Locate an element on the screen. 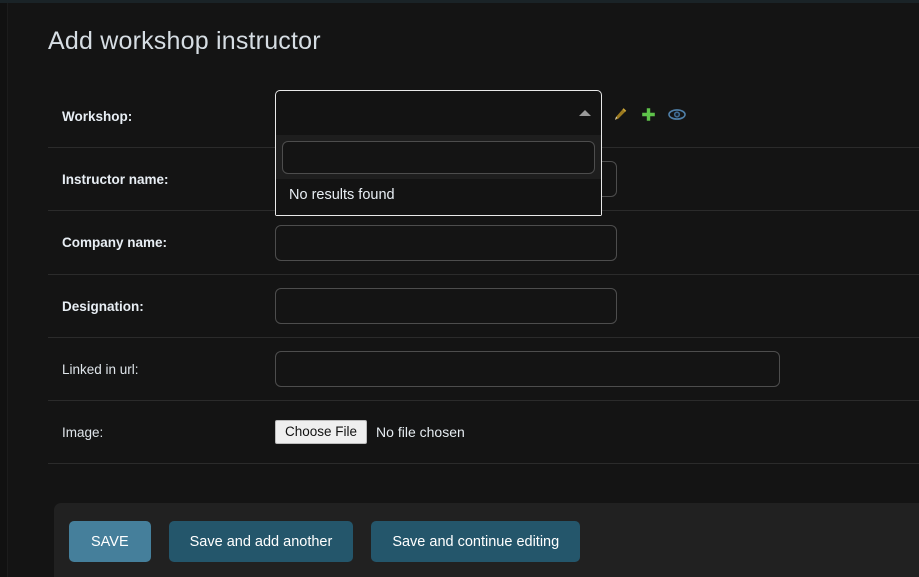 The width and height of the screenshot is (919, 577). save-button: SAVE is located at coordinates (110, 541).